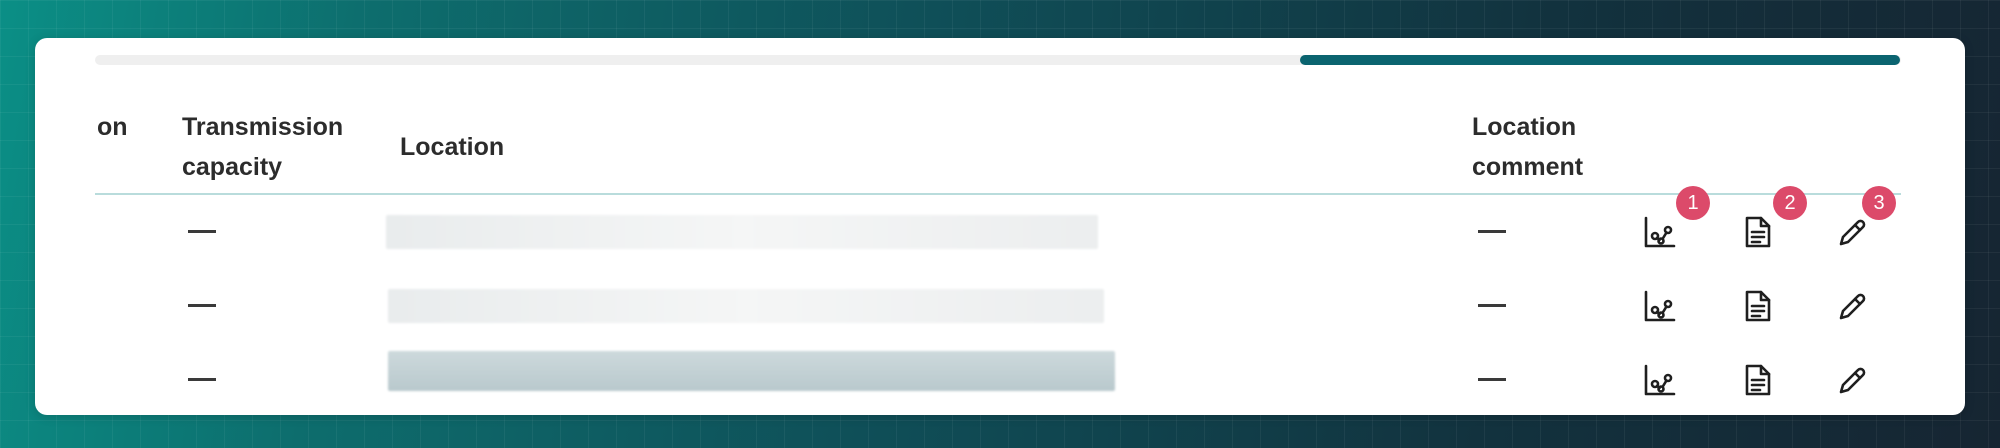 This screenshot has width=2000, height=448. Describe the element at coordinates (1879, 203) in the screenshot. I see `badge-3: 3` at that location.